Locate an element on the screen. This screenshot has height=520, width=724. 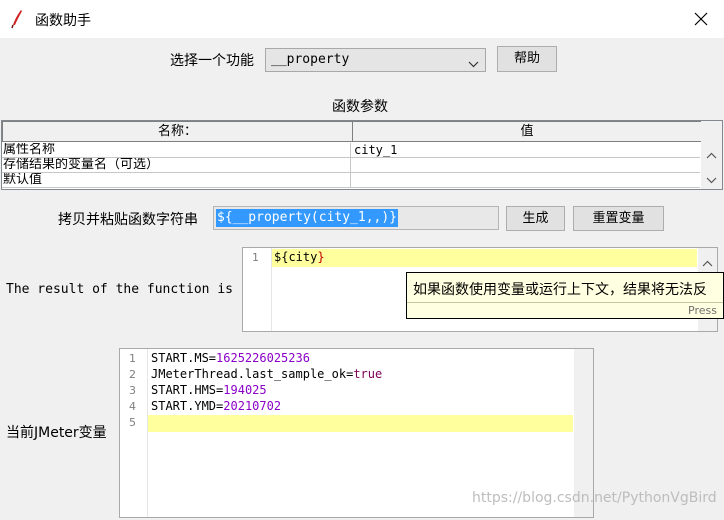
table-scrollbar is located at coordinates (711, 155).